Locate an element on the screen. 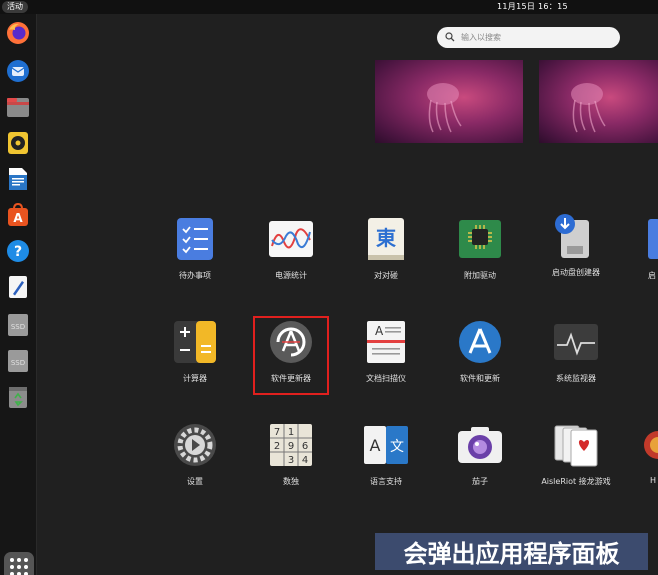  app-sudoku: 71 296 34 数独 is located at coordinates (291, 459).